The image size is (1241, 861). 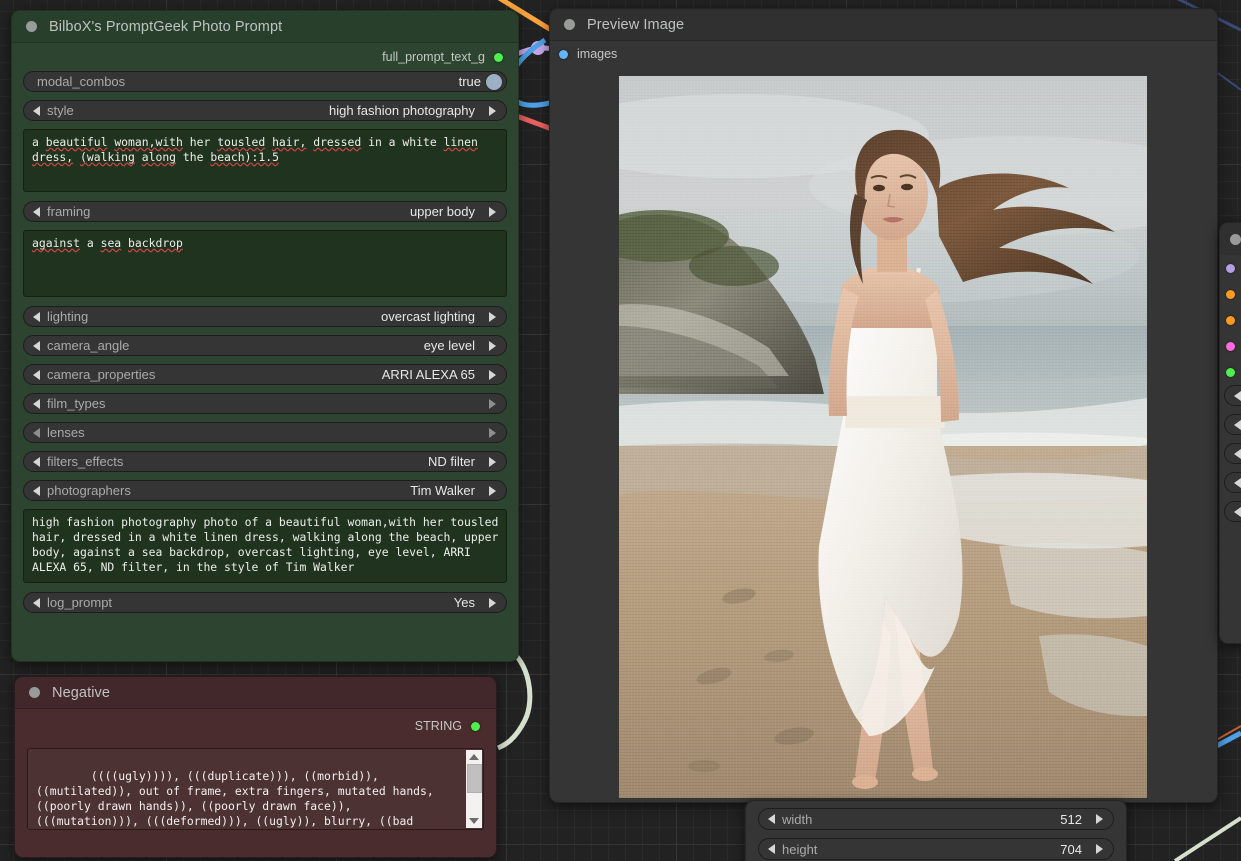 I want to click on scrollbar-negative, so click(x=474, y=789).